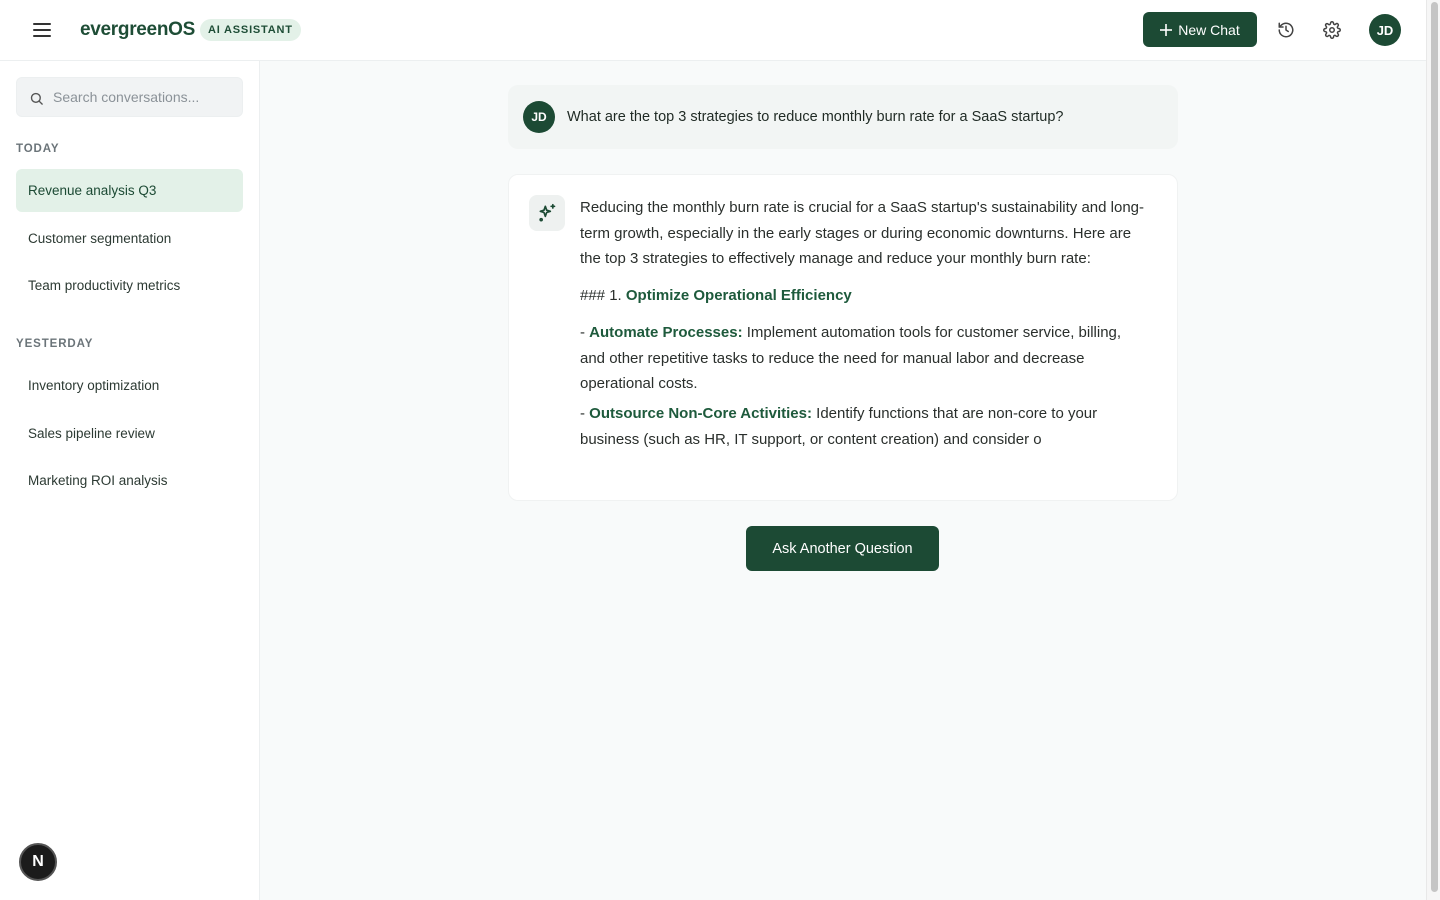  I want to click on conversation-item: Customer segmentation, so click(129, 238).